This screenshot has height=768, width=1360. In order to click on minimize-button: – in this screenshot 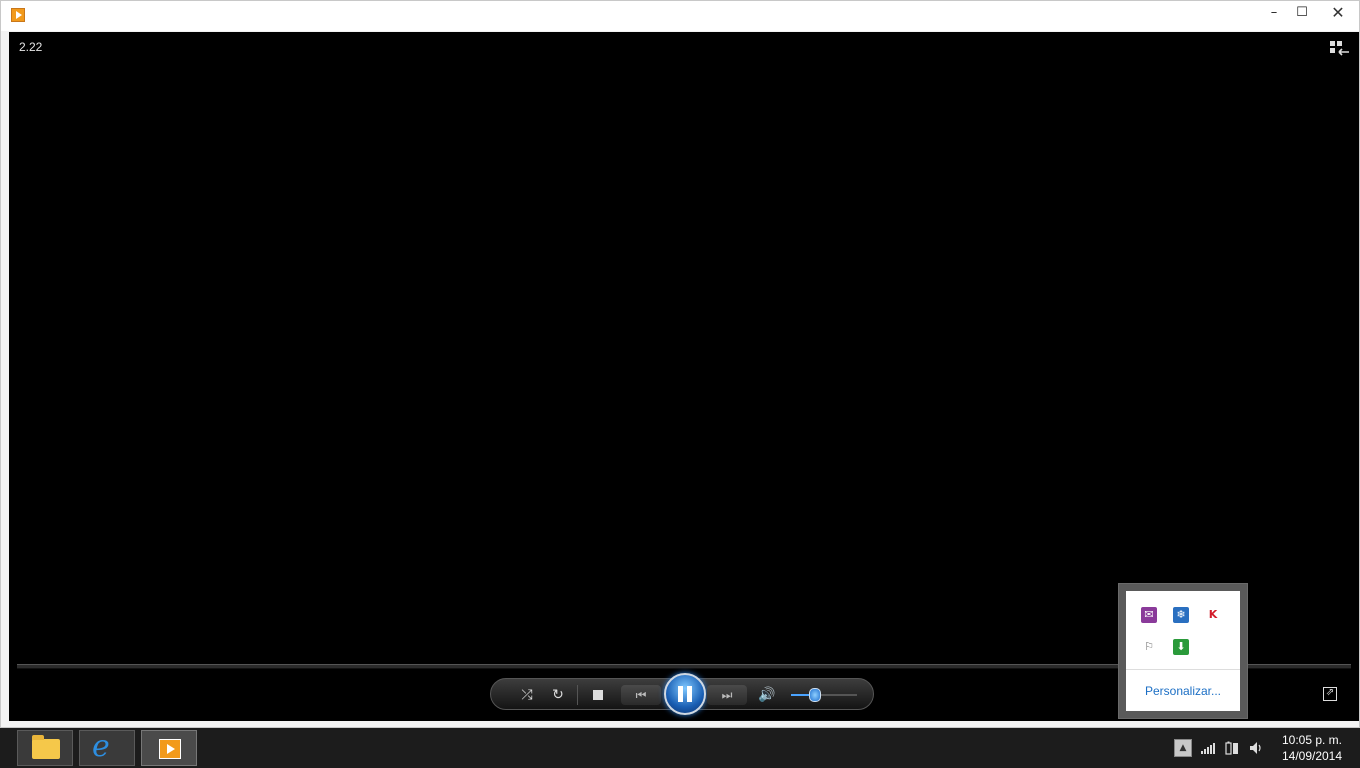, I will do `click(1274, 13)`.